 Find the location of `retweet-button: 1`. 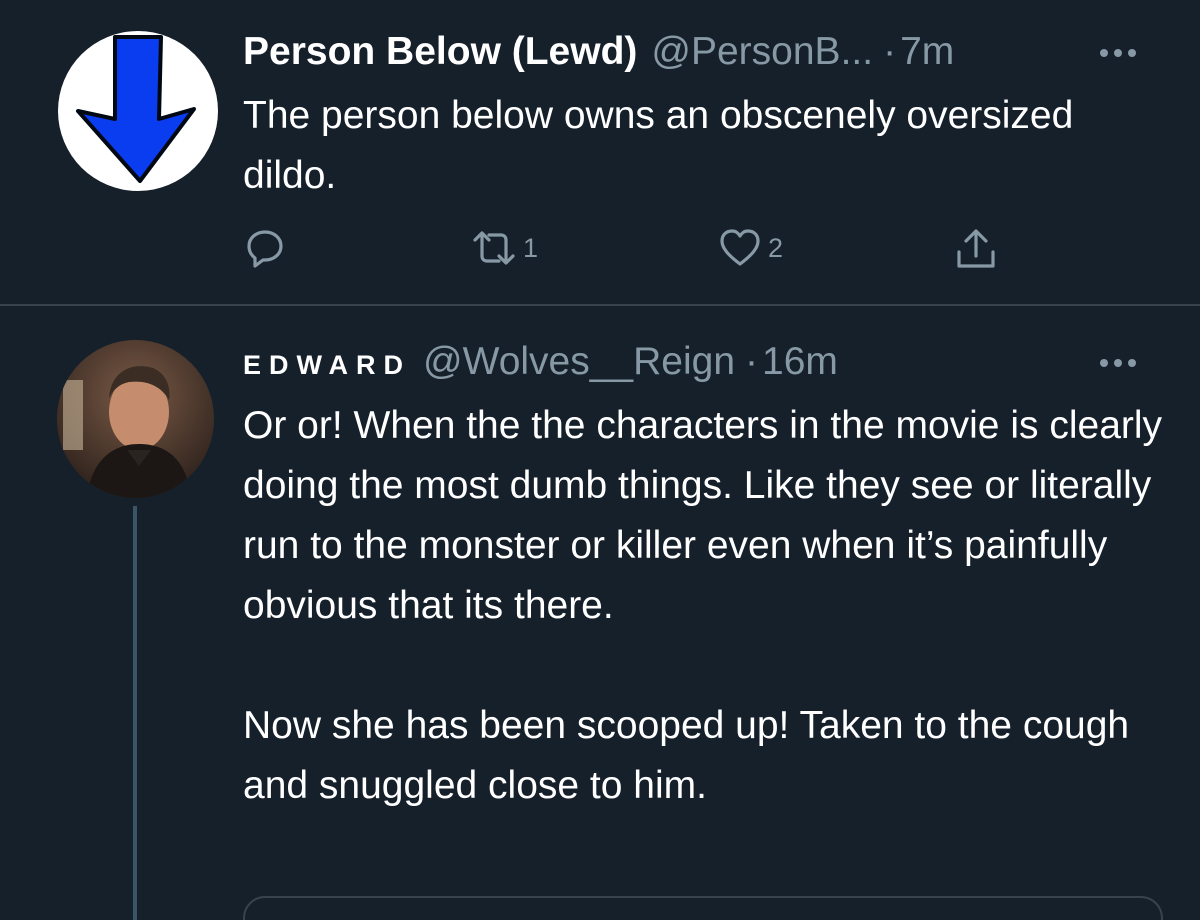

retweet-button: 1 is located at coordinates (504, 248).